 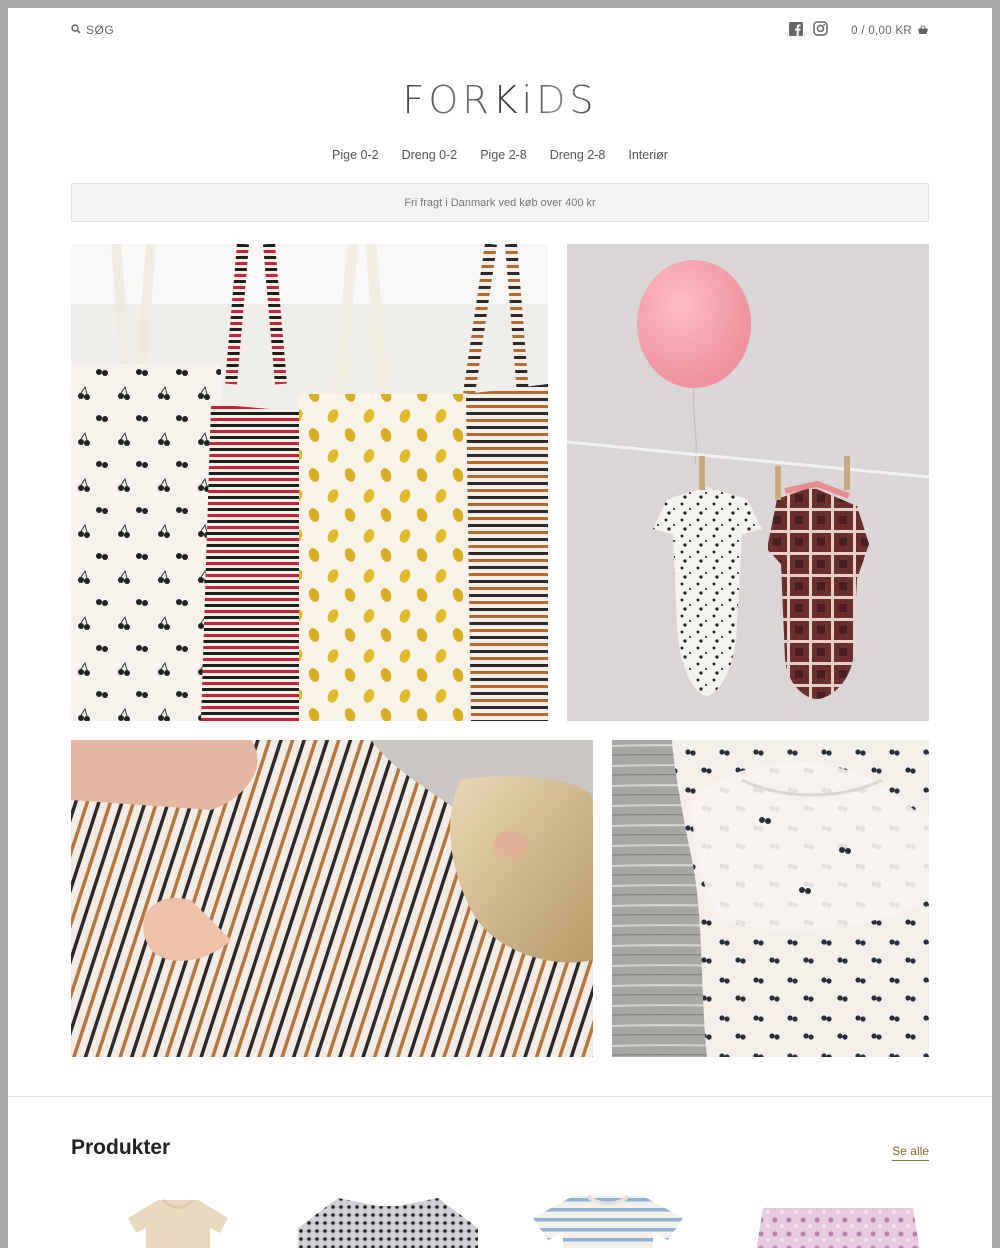 What do you see at coordinates (121, 1147) in the screenshot?
I see `products-section-title: Produkter` at bounding box center [121, 1147].